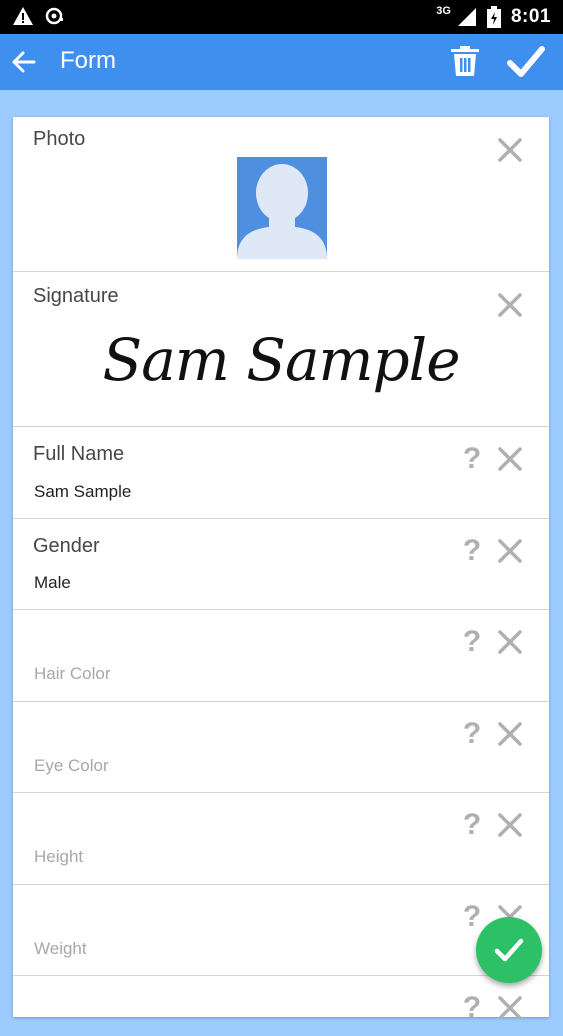 This screenshot has width=563, height=1036. I want to click on submit-fab, so click(509, 950).